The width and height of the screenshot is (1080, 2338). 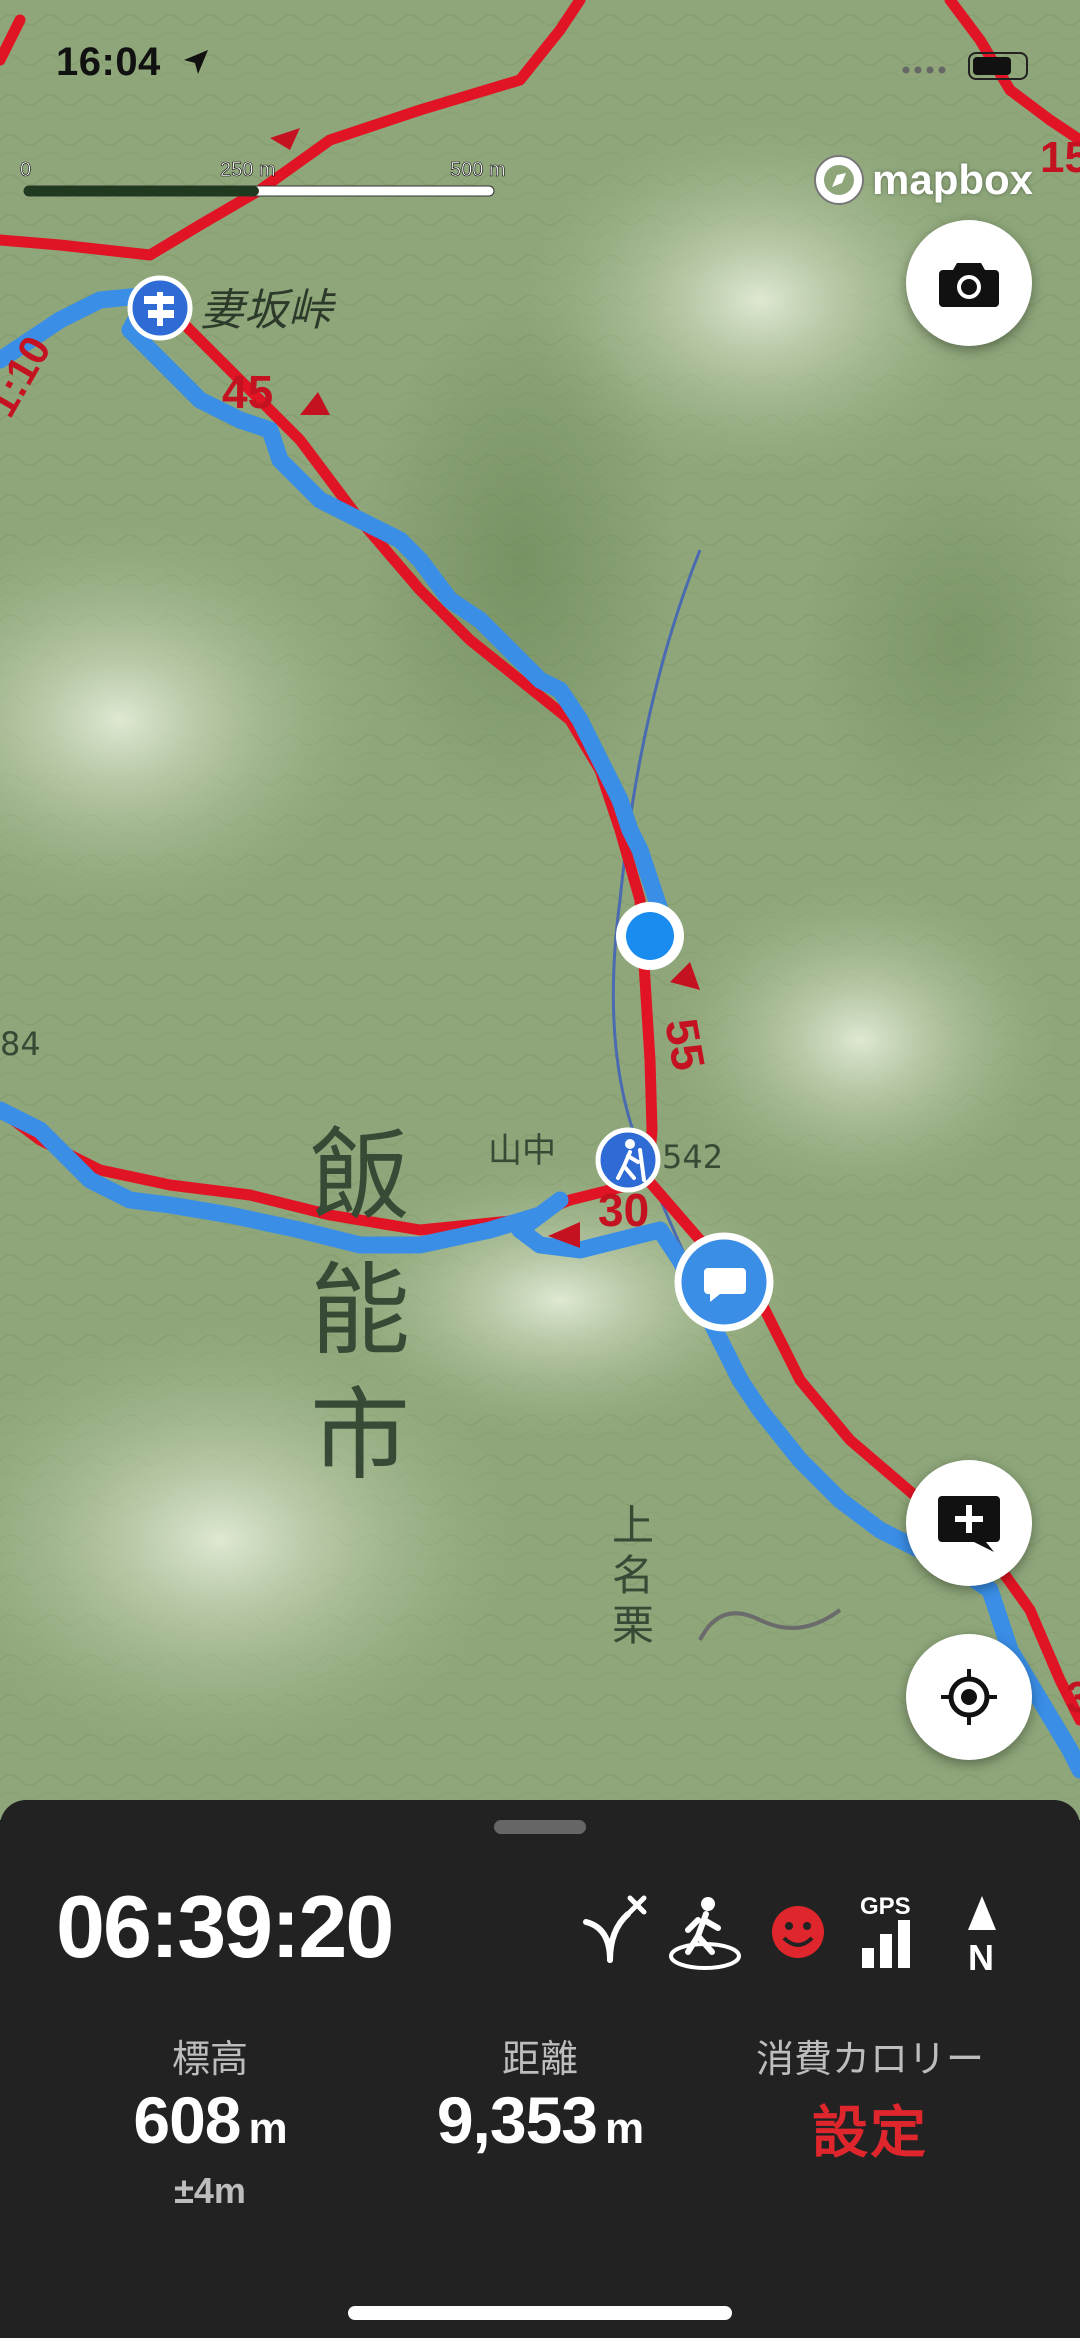 I want to click on camera-button, so click(x=969, y=283).